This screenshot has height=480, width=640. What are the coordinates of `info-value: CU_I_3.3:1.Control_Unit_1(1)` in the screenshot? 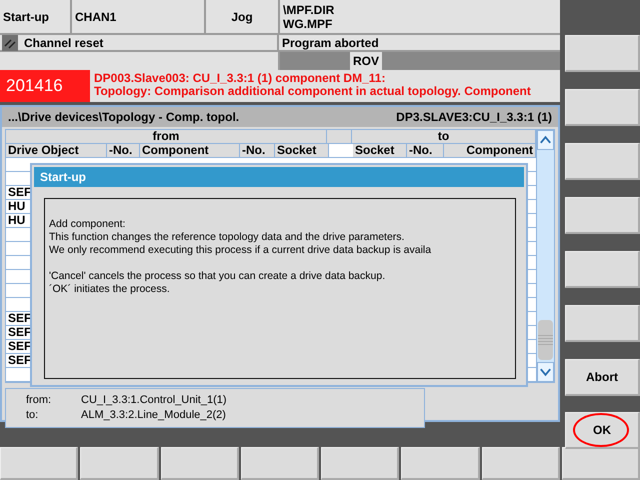 It's located at (154, 400).